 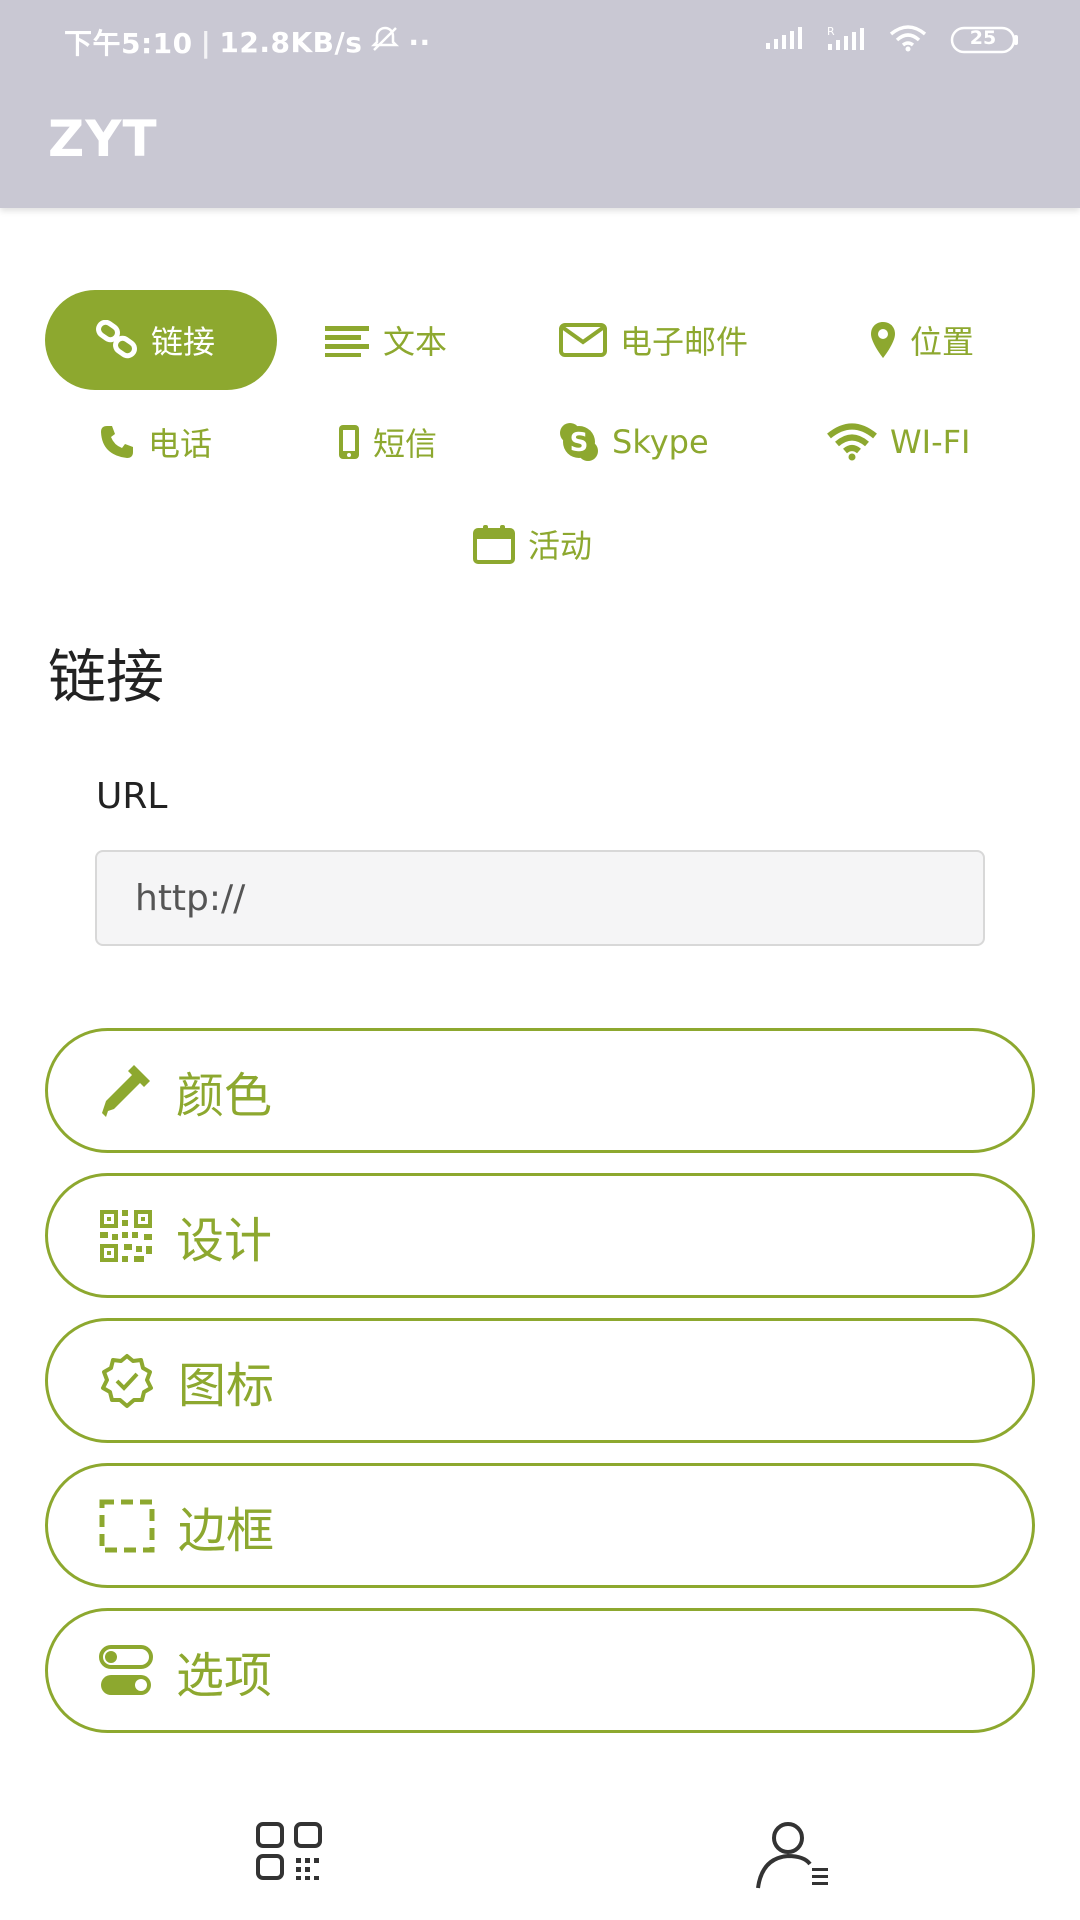 I want to click on url-label: URL, so click(x=132, y=796).